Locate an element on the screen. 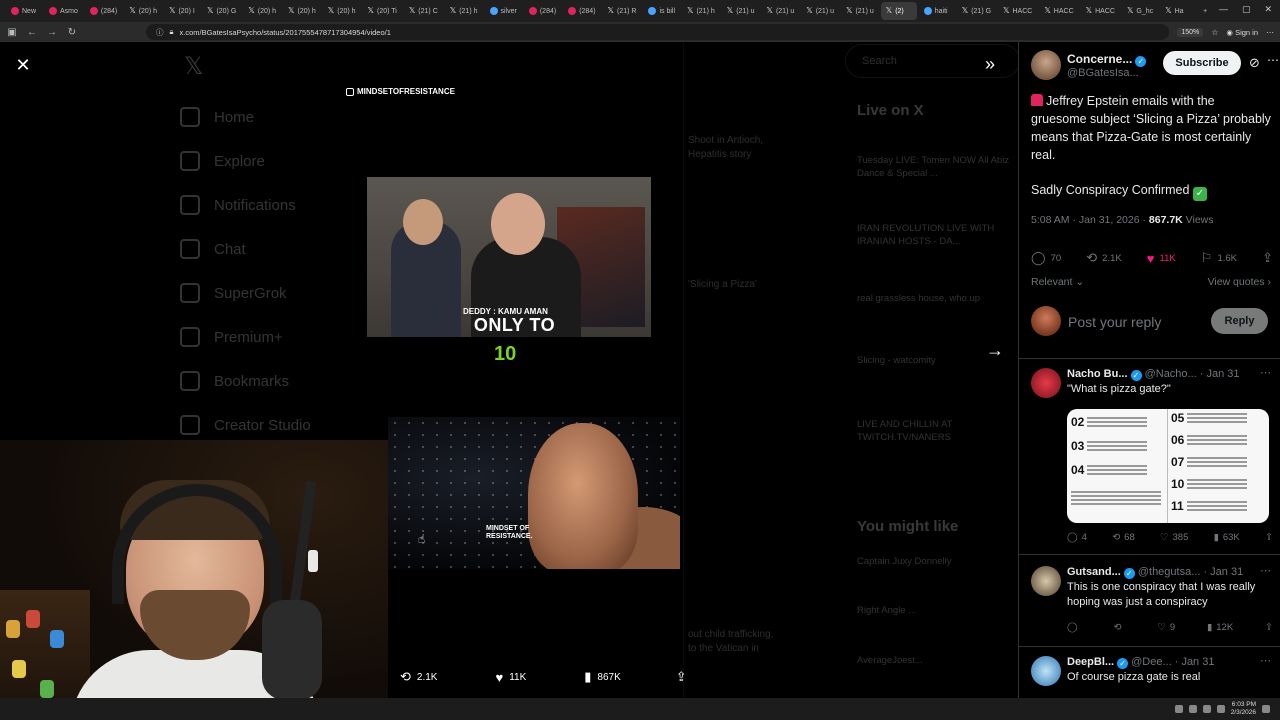 Image resolution: width=1280 pixels, height=720 pixels. browser-tab: silver is located at coordinates (503, 11).